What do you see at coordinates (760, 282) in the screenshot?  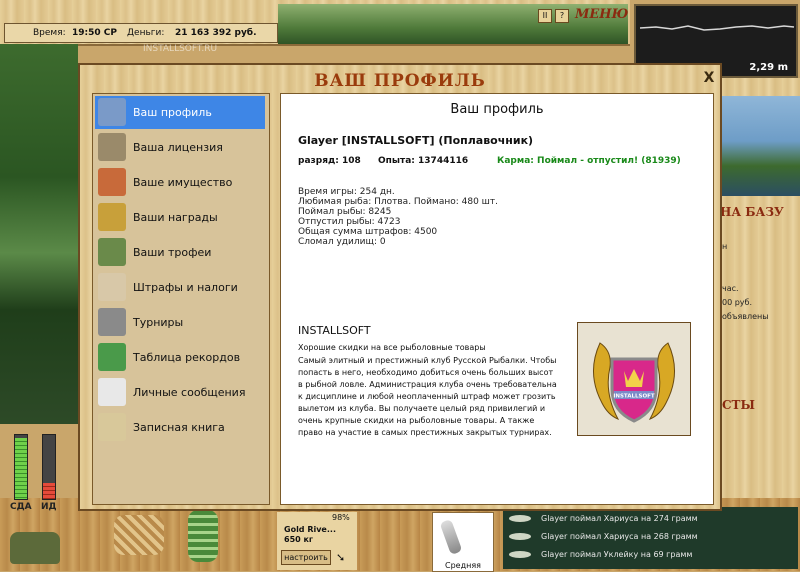 I see `right-info-text: н час. 00 руб. объявлены` at bounding box center [760, 282].